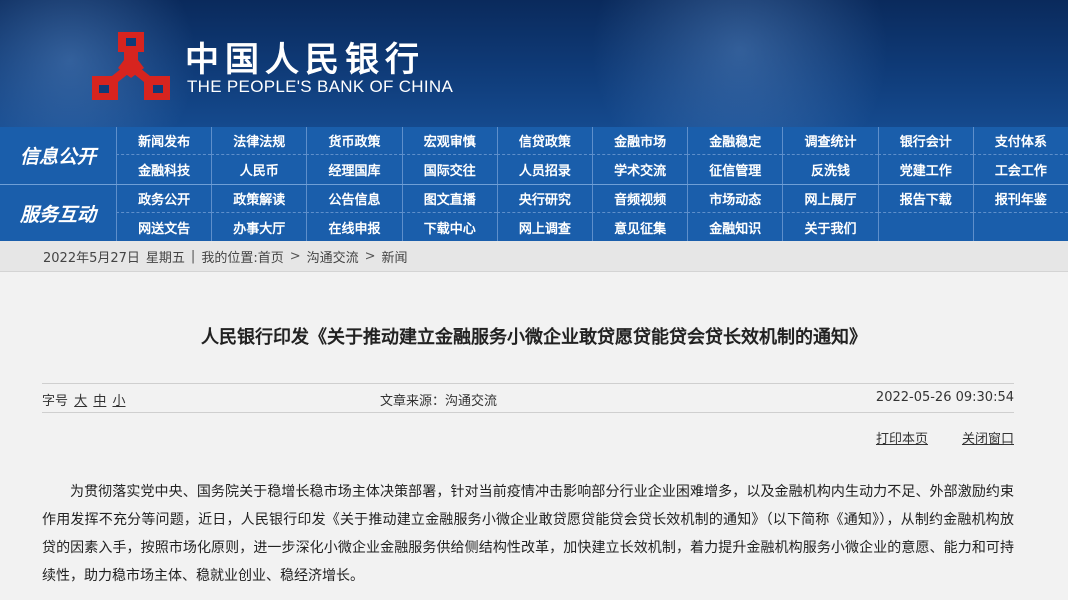 This screenshot has height=600, width=1068. I want to click on nav-link: 市场动态, so click(735, 199).